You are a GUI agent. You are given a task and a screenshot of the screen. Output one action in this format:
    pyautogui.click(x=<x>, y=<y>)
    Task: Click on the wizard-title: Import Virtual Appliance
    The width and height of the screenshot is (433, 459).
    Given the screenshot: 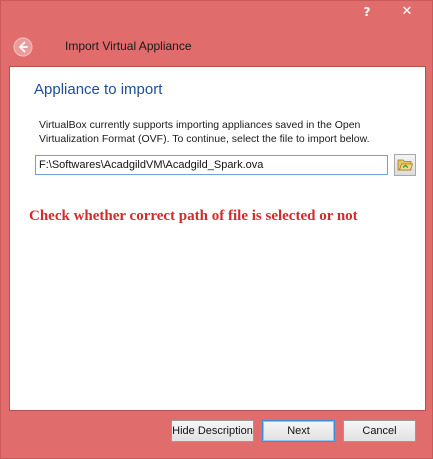 What is the action you would take?
    pyautogui.click(x=128, y=46)
    